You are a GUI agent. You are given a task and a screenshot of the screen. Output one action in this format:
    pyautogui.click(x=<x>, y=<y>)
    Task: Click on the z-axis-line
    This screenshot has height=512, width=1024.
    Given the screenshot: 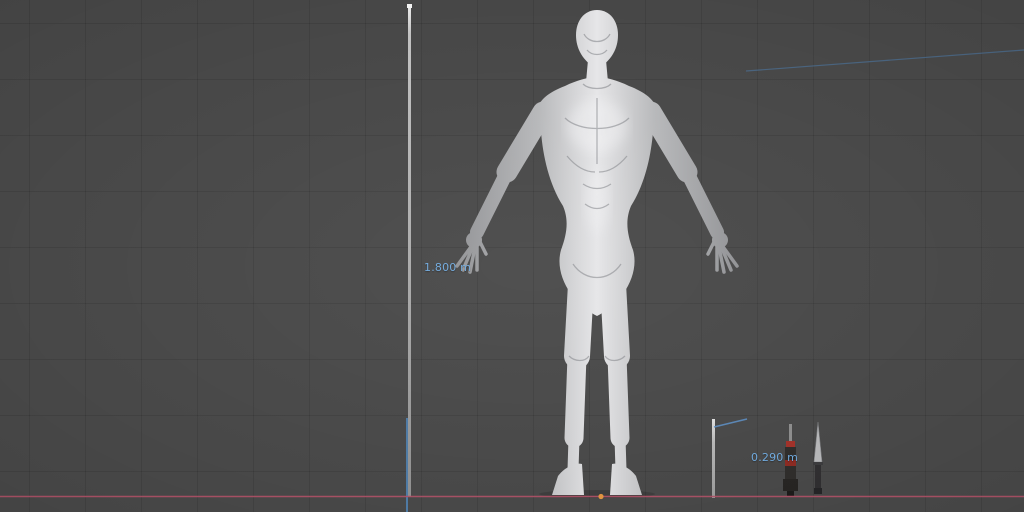 What is the action you would take?
    pyautogui.click(x=407, y=465)
    